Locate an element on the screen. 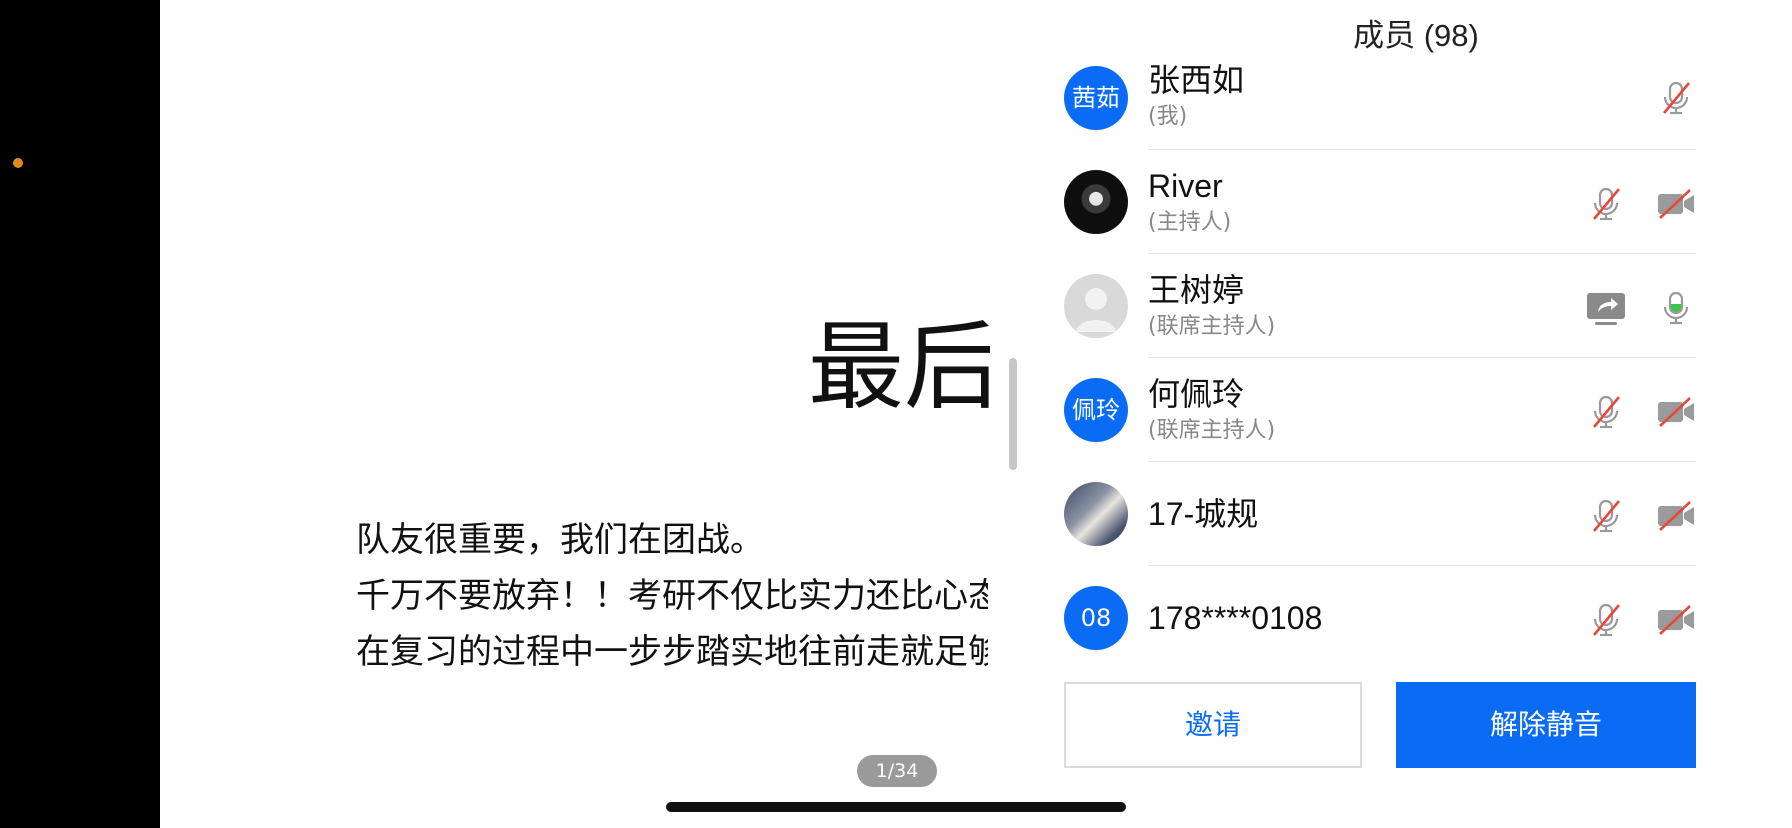  invite-button: 邀请 is located at coordinates (1213, 725).